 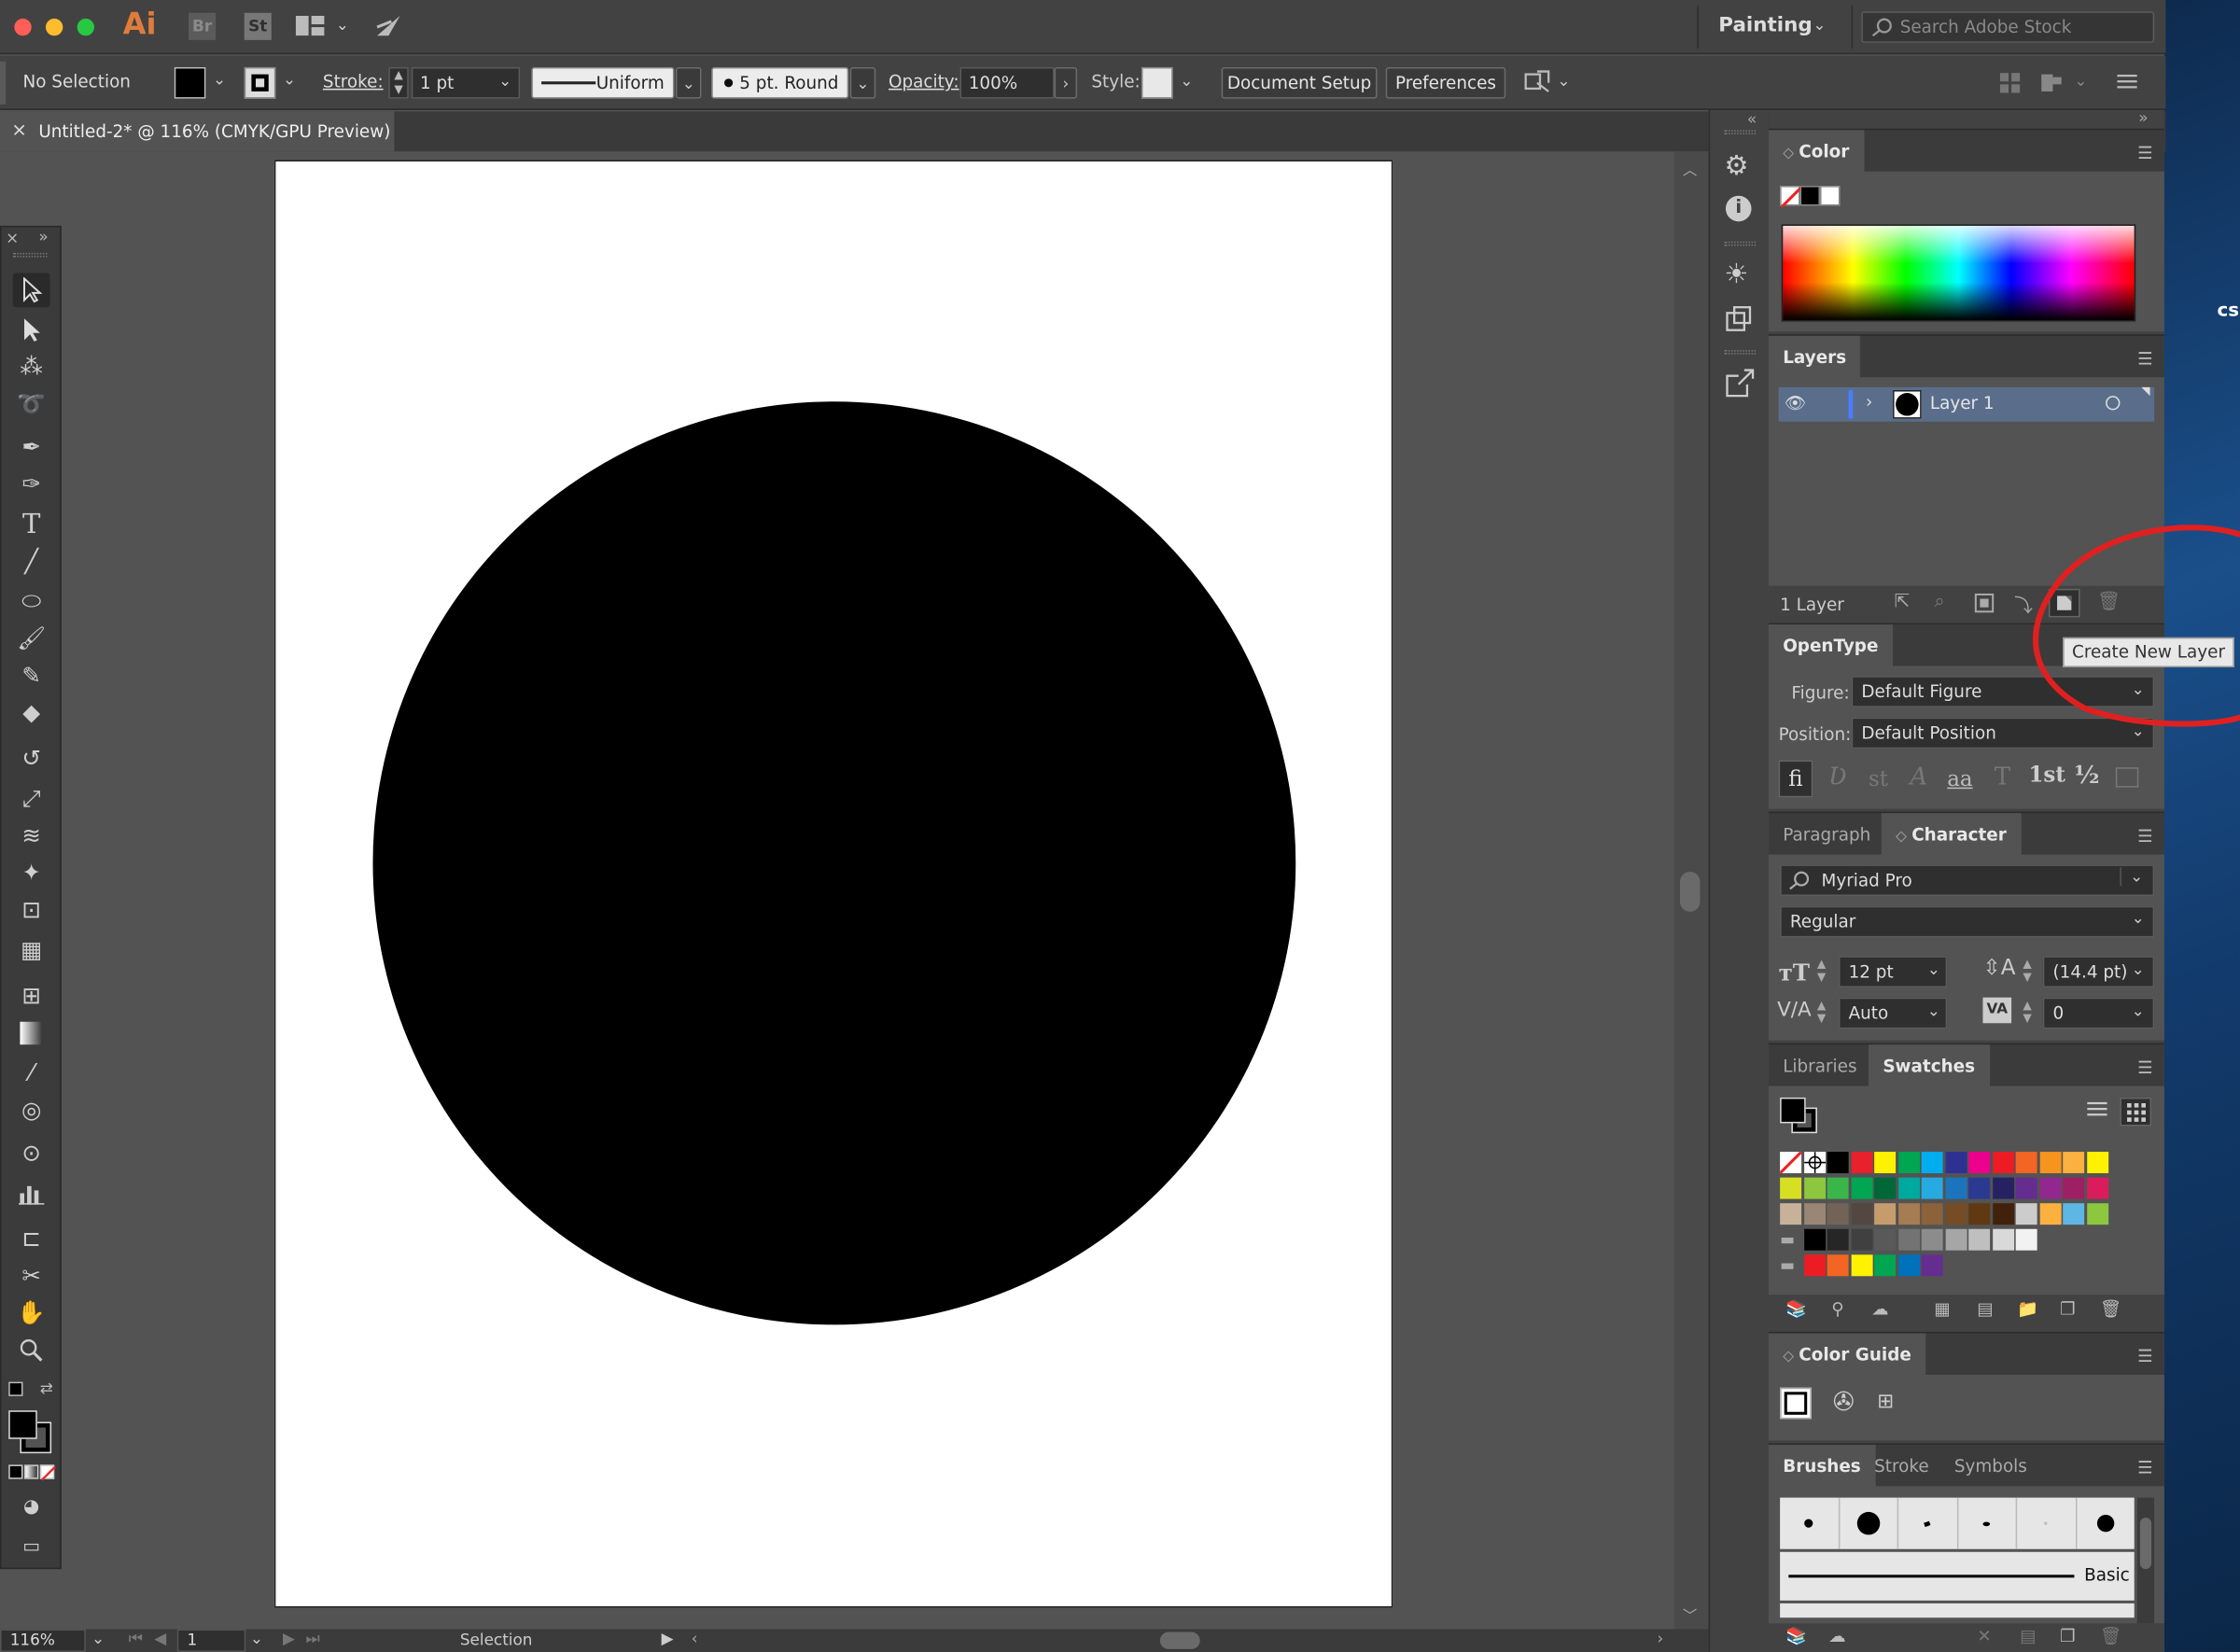 I want to click on graphic-style-swatch, so click(x=1157, y=82).